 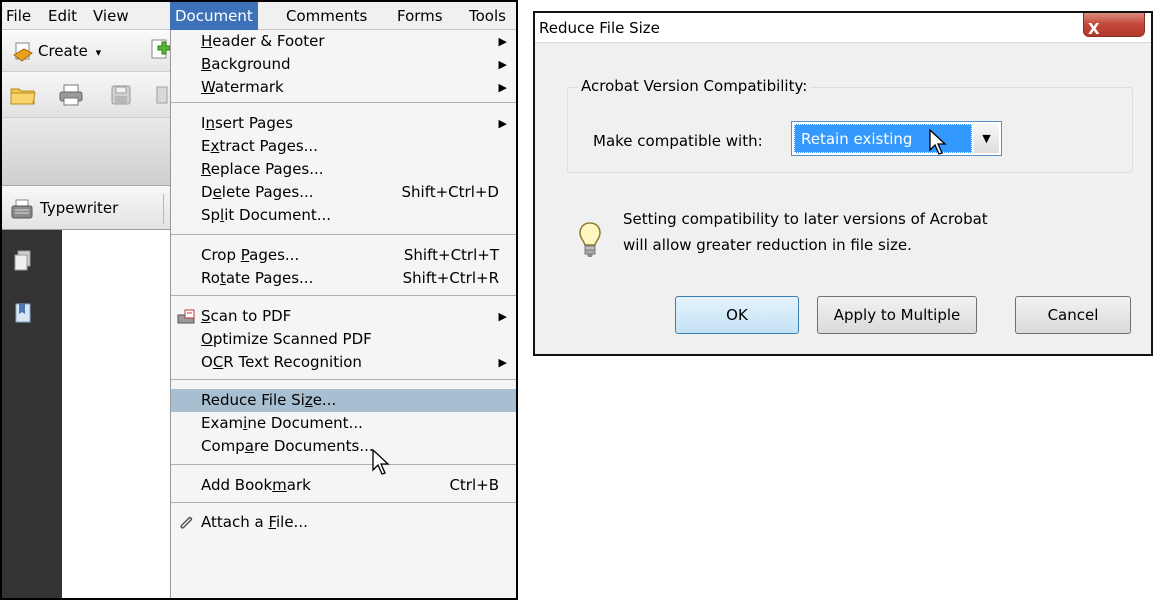 I want to click on typewriter-button: Typewriter, so click(x=64, y=209).